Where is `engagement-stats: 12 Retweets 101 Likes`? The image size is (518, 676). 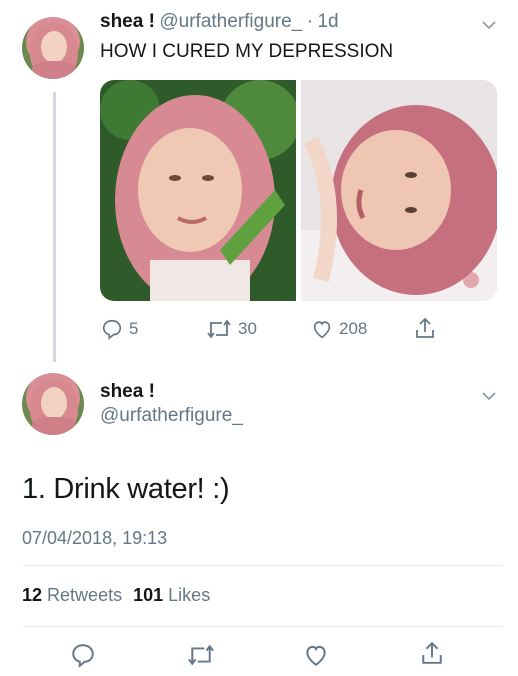
engagement-stats: 12 Retweets 101 Likes is located at coordinates (116, 595).